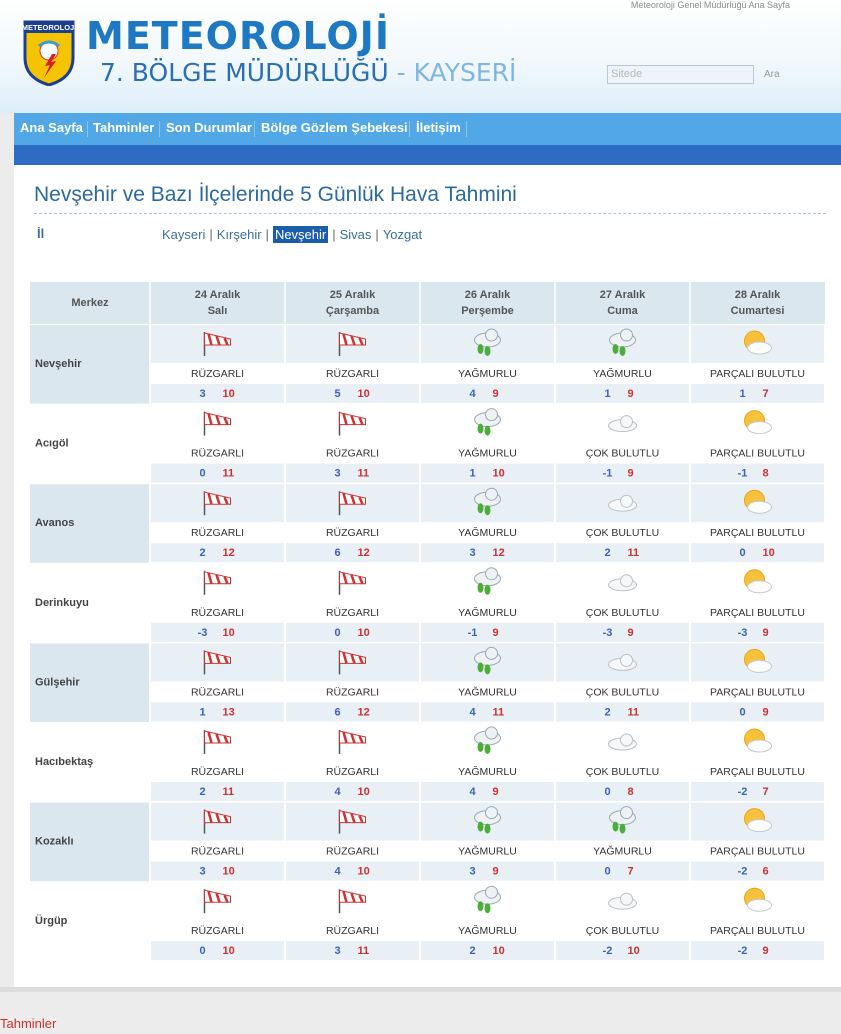 This screenshot has height=1034, width=841. What do you see at coordinates (239, 234) in the screenshot?
I see `province-link-kirsehir: Kırşehir` at bounding box center [239, 234].